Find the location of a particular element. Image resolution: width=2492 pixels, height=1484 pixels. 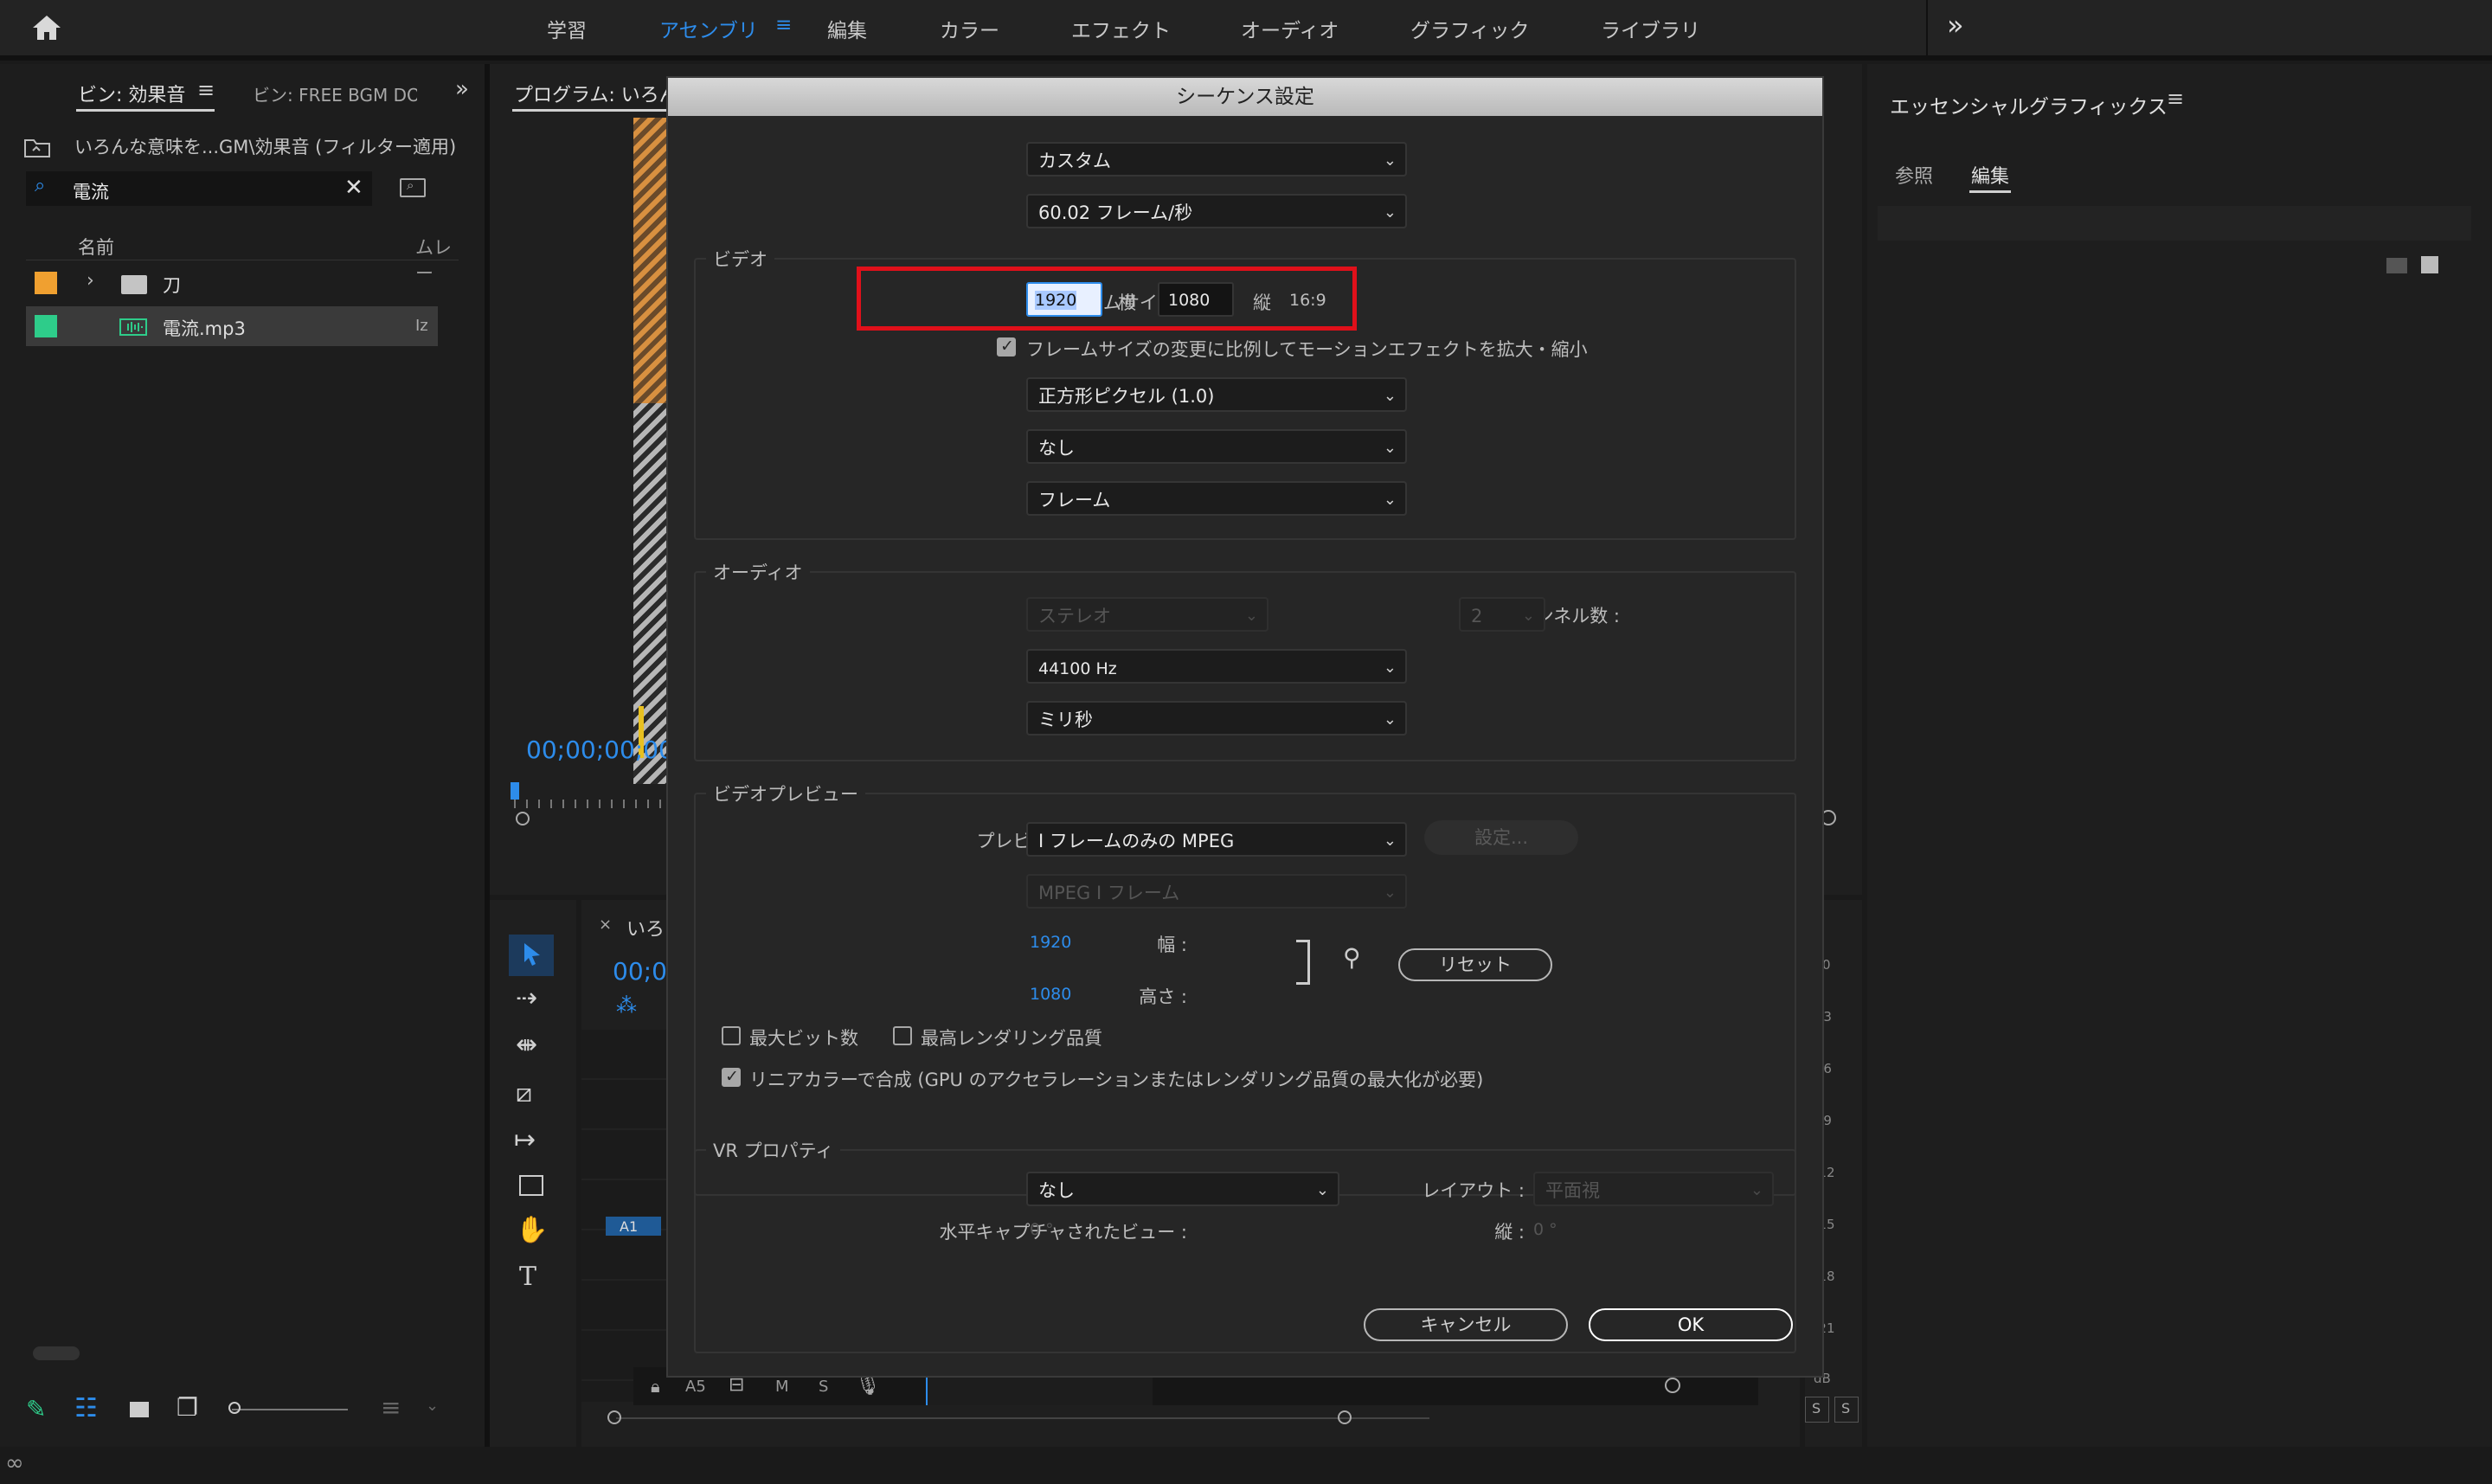

zoom-scrollbar-left-handle is located at coordinates (523, 819).